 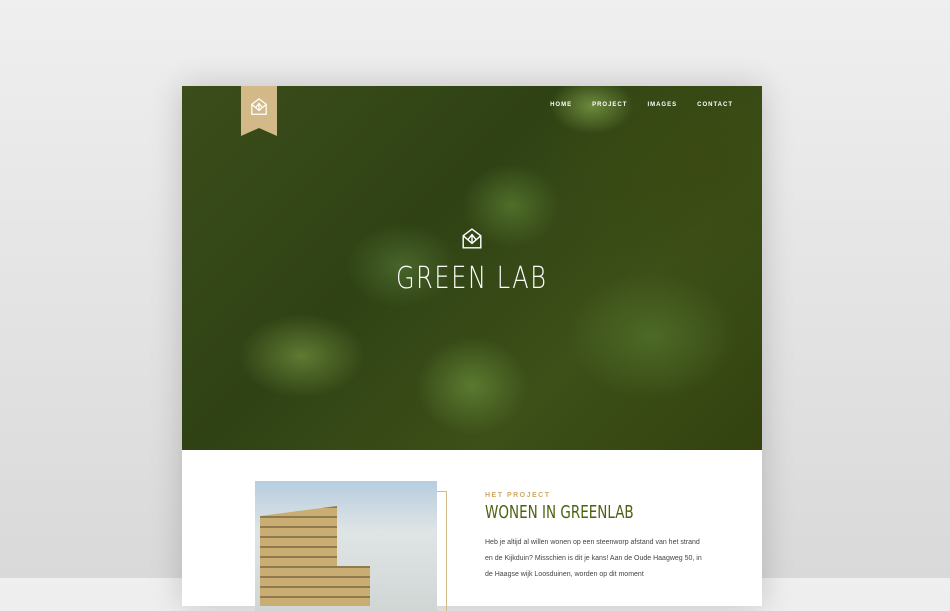 What do you see at coordinates (518, 495) in the screenshot?
I see `section-kicker: HET PROJECT` at bounding box center [518, 495].